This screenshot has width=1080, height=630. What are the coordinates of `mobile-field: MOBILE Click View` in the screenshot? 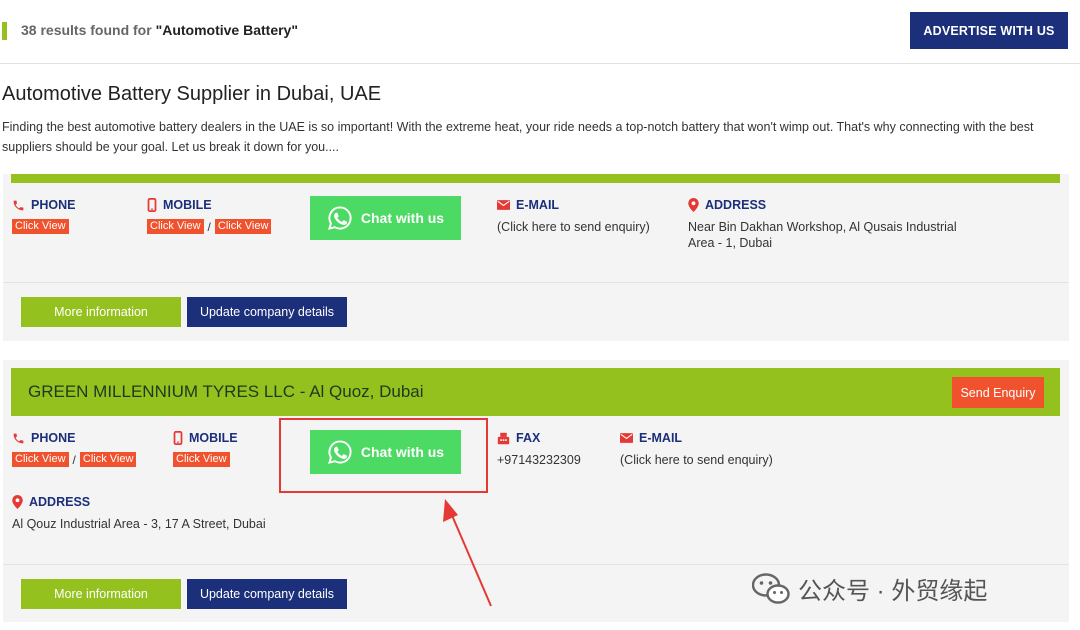 It's located at (205, 448).